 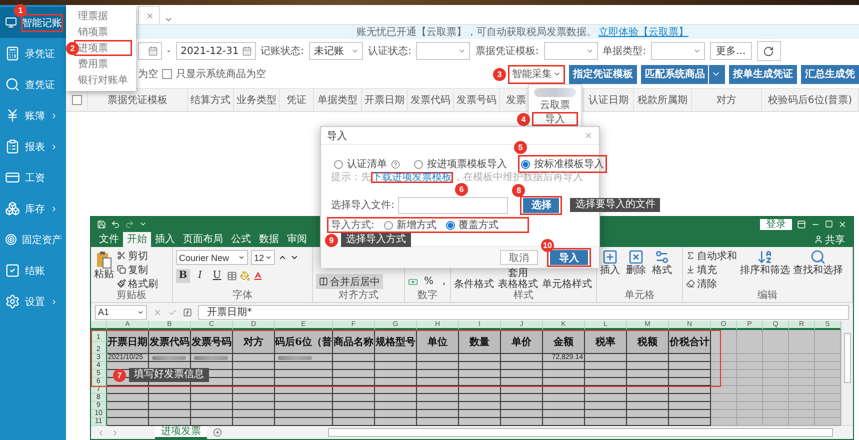 What do you see at coordinates (212, 257) in the screenshot?
I see `font-name-select: Courier New` at bounding box center [212, 257].